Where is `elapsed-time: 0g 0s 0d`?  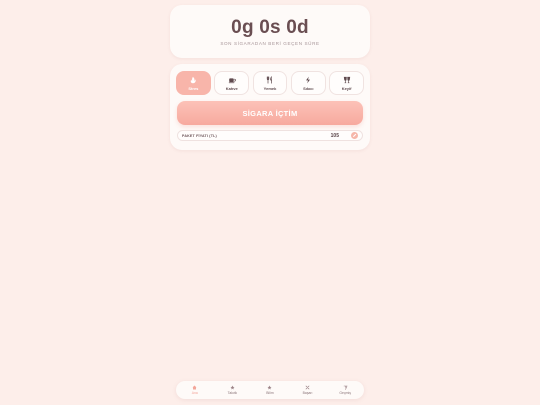
elapsed-time: 0g 0s 0d is located at coordinates (270, 27).